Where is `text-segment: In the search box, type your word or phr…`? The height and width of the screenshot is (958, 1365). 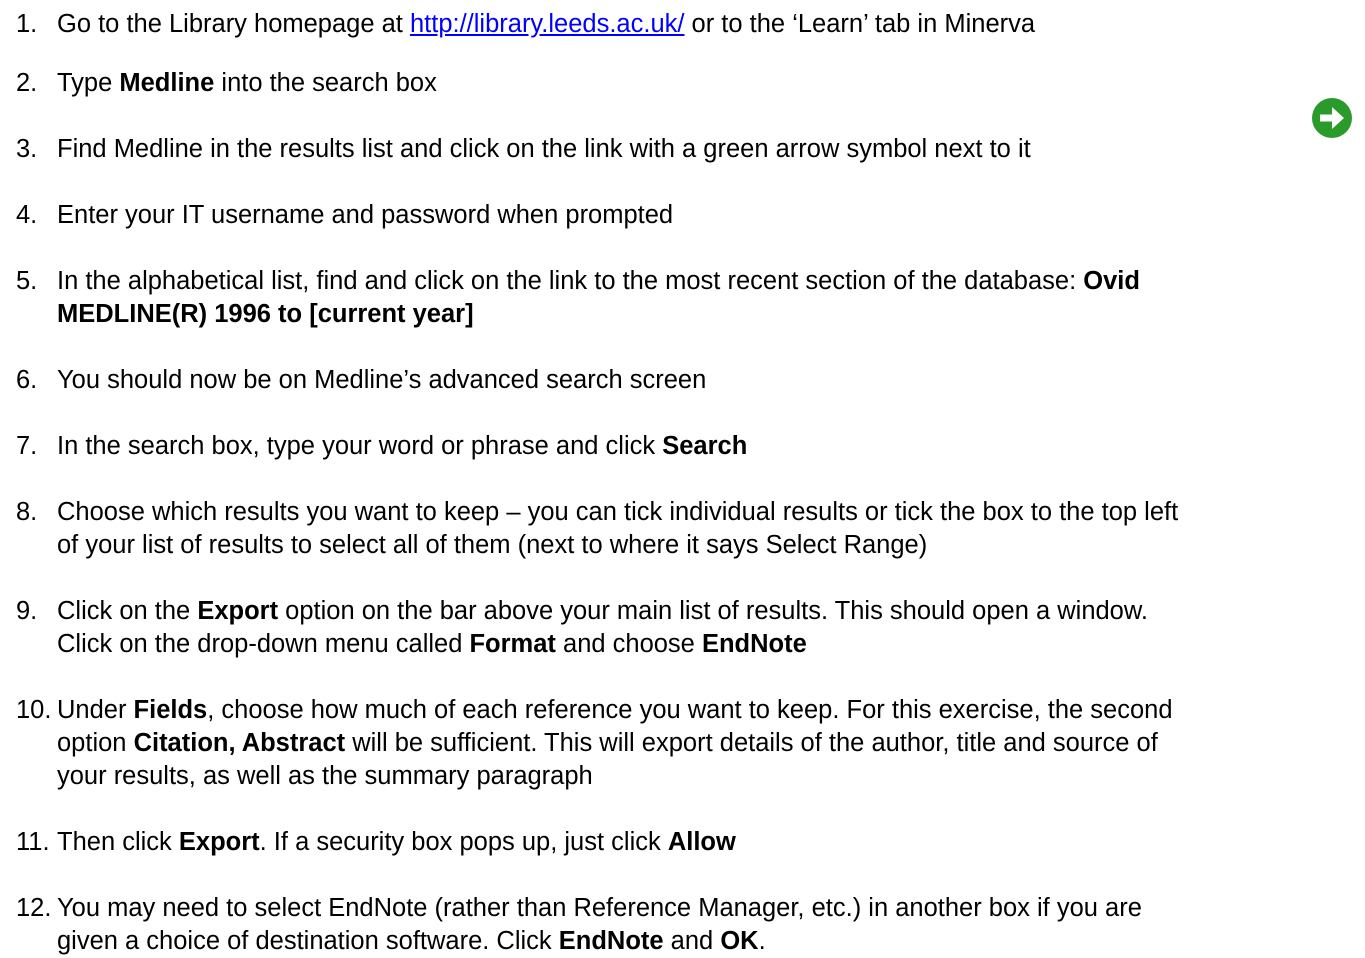
text-segment: In the search box, type your word or phr… is located at coordinates (360, 446).